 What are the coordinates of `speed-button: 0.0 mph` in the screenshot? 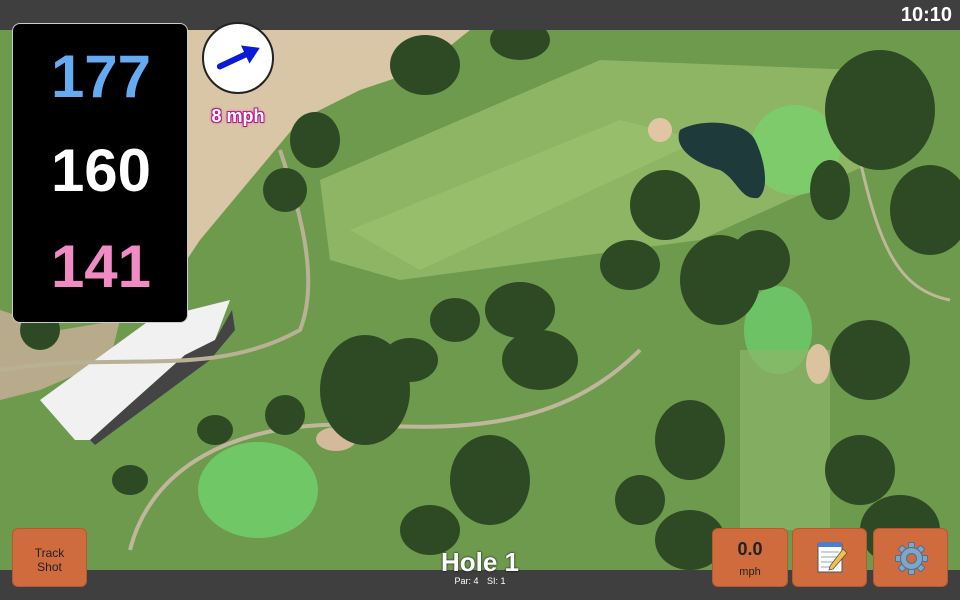 It's located at (750, 557).